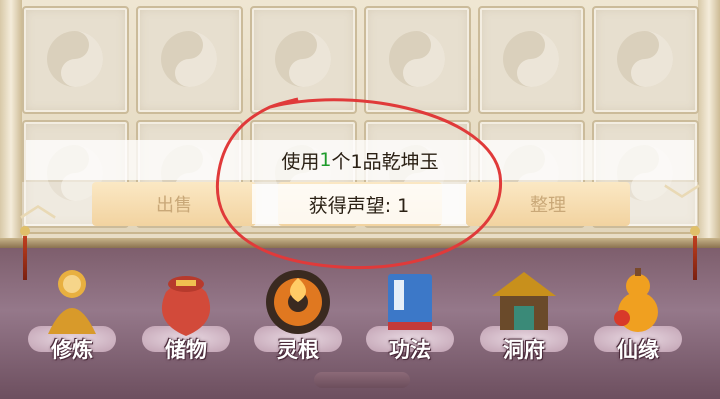 This screenshot has width=720, height=399. What do you see at coordinates (325, 160) in the screenshot?
I see `toast-count: 1` at bounding box center [325, 160].